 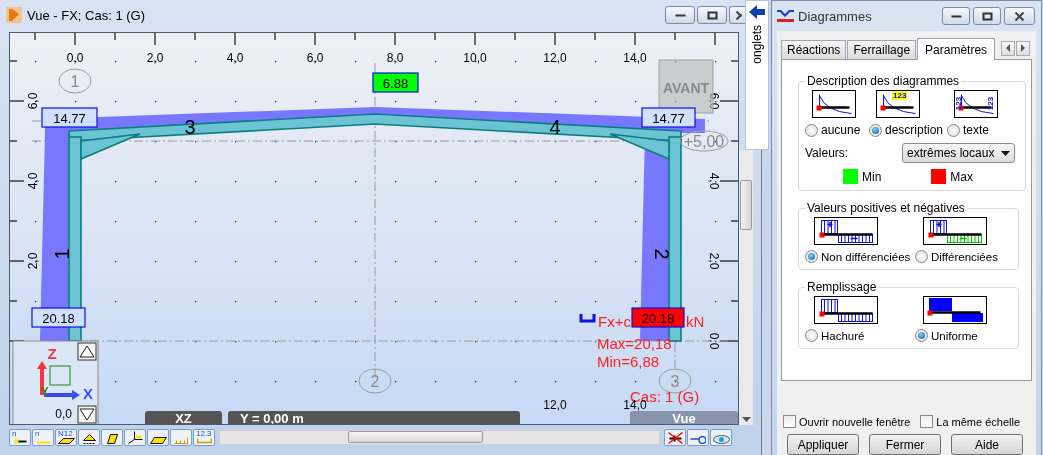 I want to click on down-arrow-icon, so click(x=746, y=420).